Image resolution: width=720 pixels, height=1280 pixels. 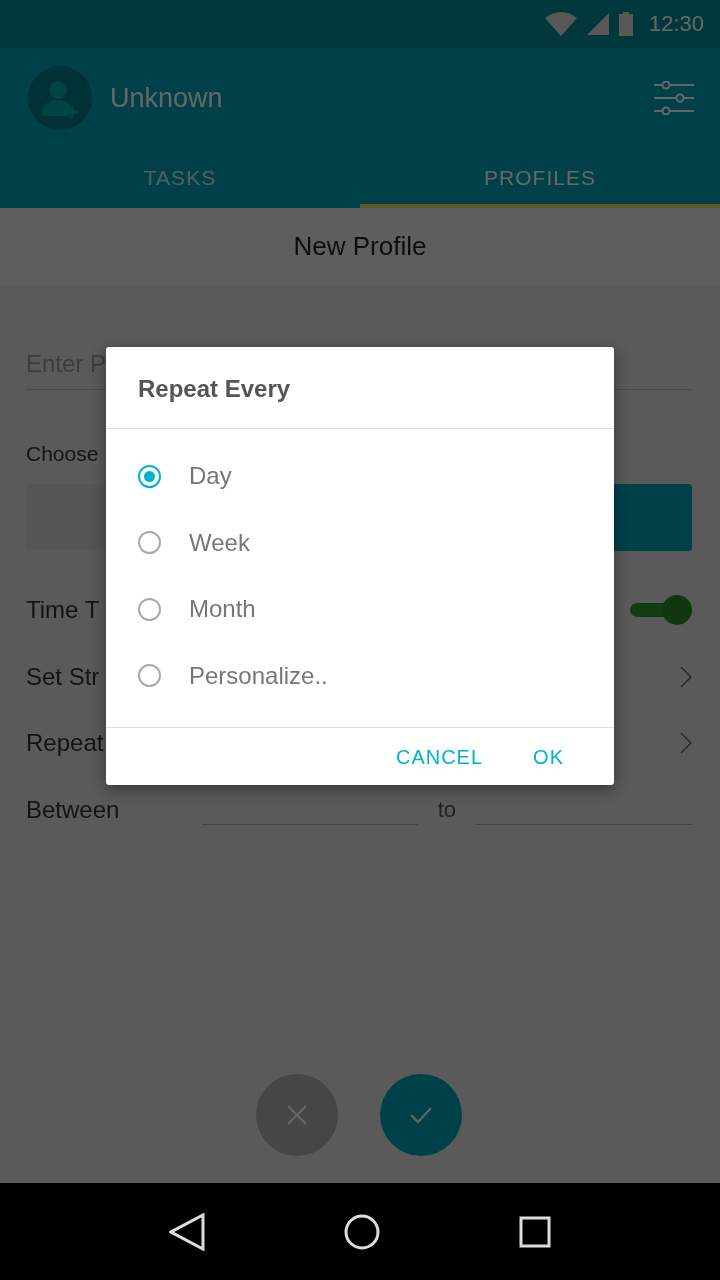 What do you see at coordinates (625, 24) in the screenshot?
I see `battery-icon` at bounding box center [625, 24].